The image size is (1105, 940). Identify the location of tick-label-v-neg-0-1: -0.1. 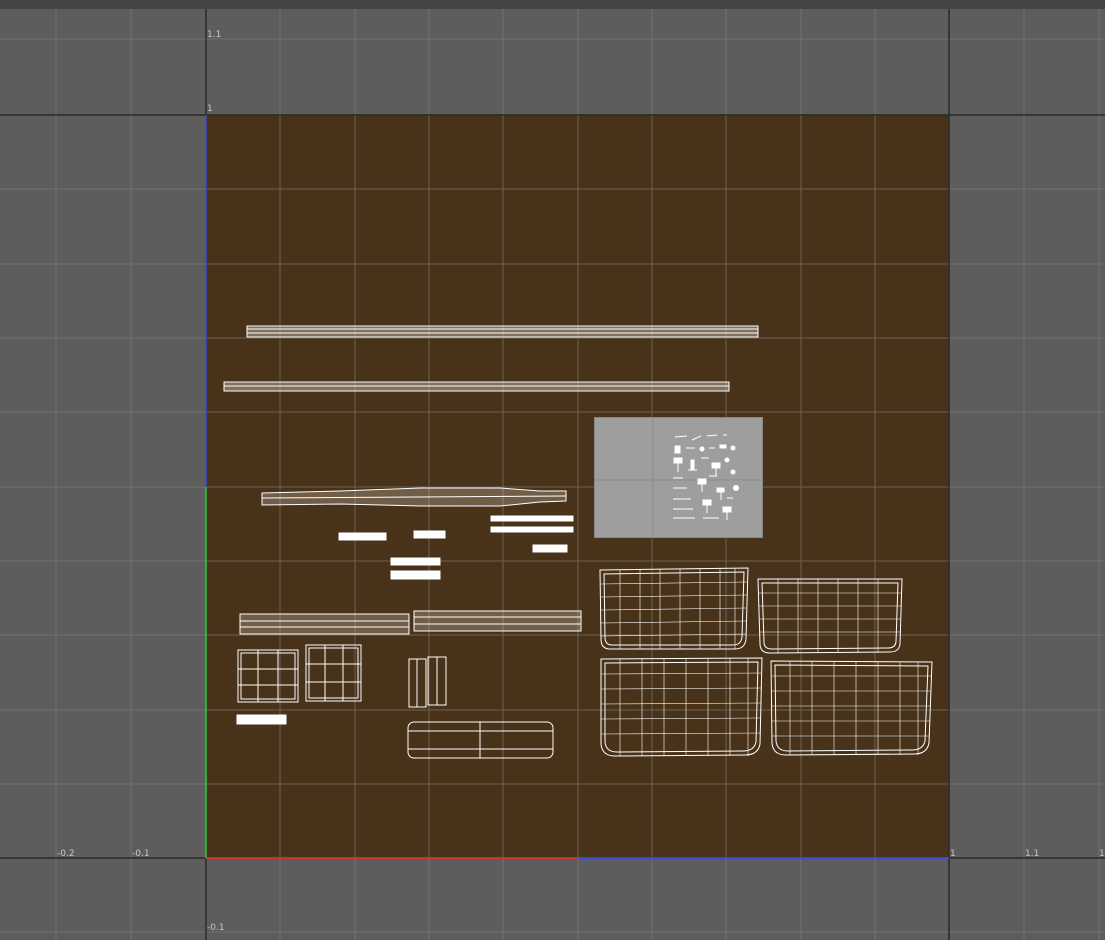
(216, 928).